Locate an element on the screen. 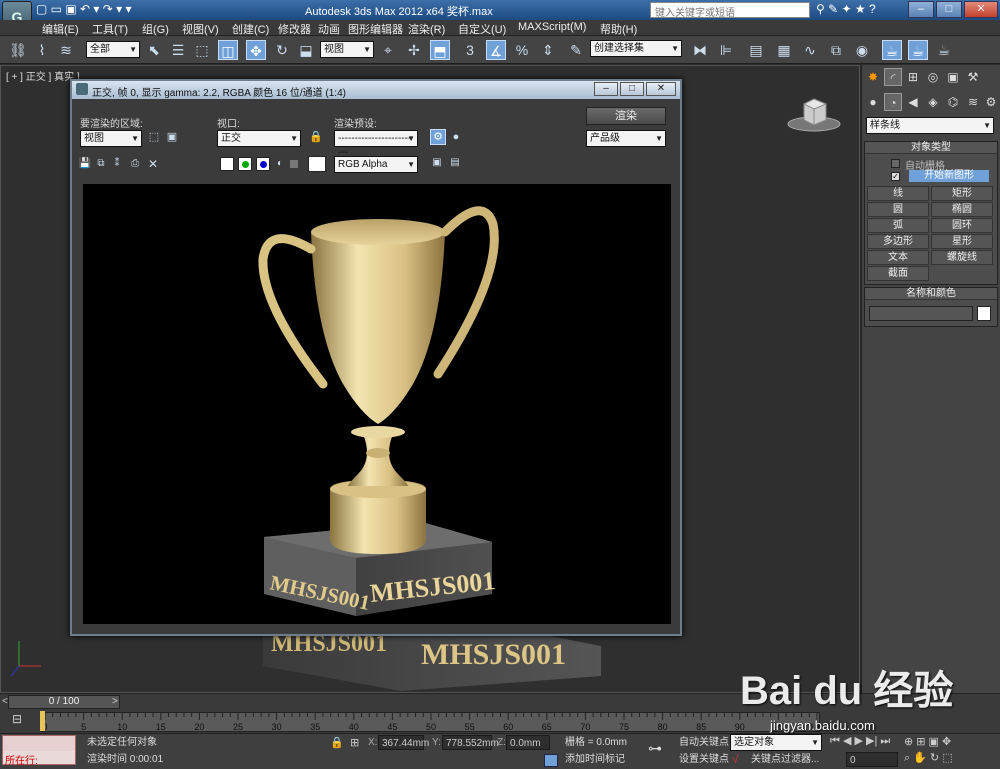 The width and height of the screenshot is (1000, 769). keyboard-shortcut-override-icon: ⬒ is located at coordinates (440, 50).